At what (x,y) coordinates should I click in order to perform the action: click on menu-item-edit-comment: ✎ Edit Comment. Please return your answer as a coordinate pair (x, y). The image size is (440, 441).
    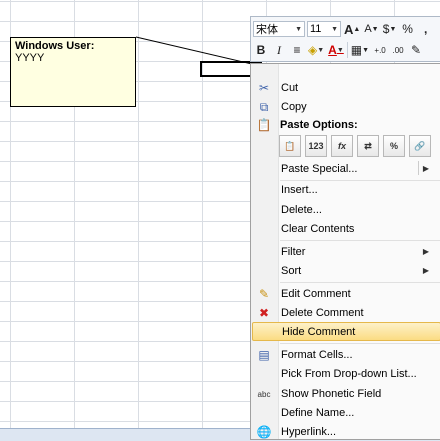
    Looking at the image, I should click on (346, 293).